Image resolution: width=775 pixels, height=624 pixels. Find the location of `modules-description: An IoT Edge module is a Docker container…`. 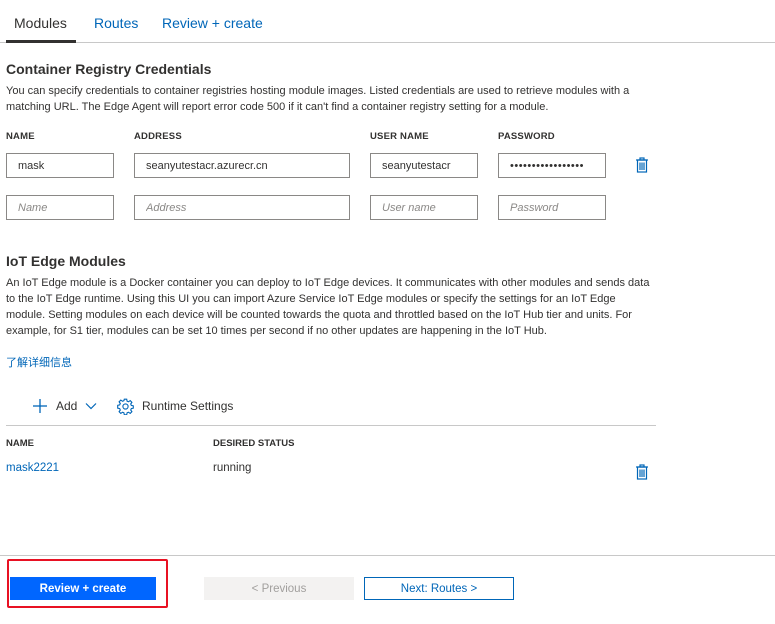

modules-description: An IoT Edge module is a Docker container… is located at coordinates (328, 307).